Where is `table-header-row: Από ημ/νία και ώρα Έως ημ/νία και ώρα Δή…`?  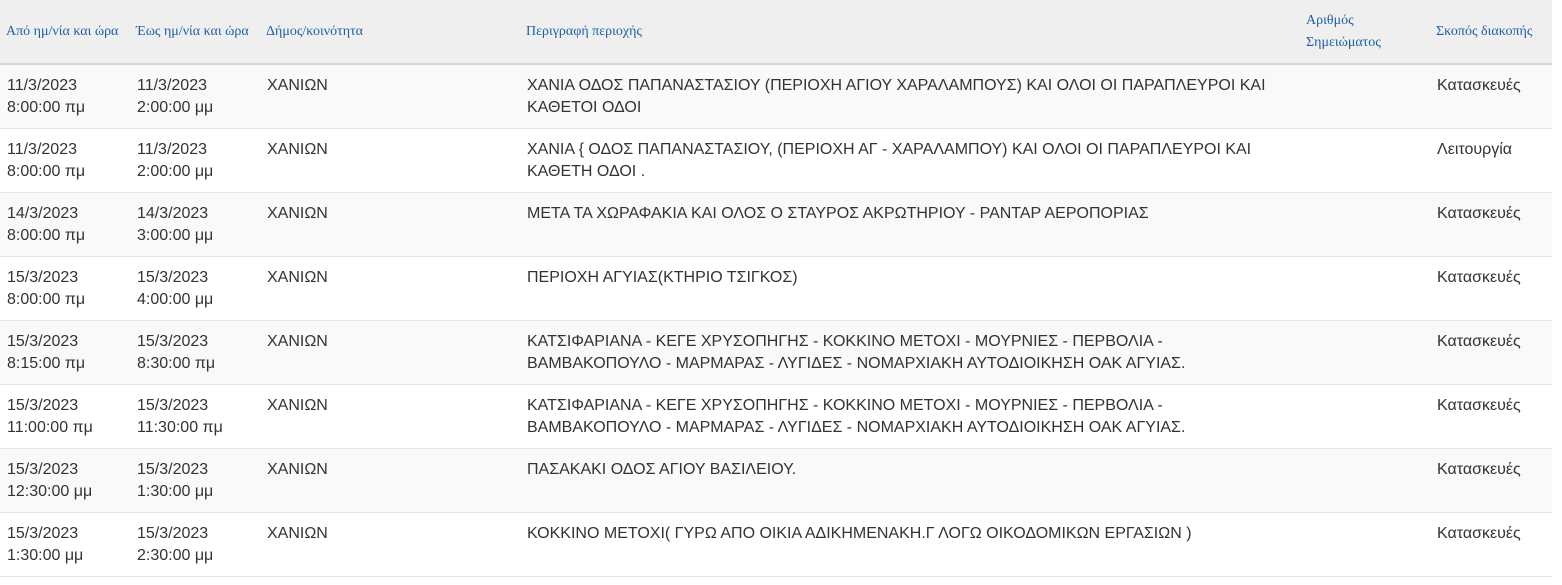
table-header-row: Από ημ/νία και ώρα Έως ημ/νία και ώρα Δή… is located at coordinates (776, 32).